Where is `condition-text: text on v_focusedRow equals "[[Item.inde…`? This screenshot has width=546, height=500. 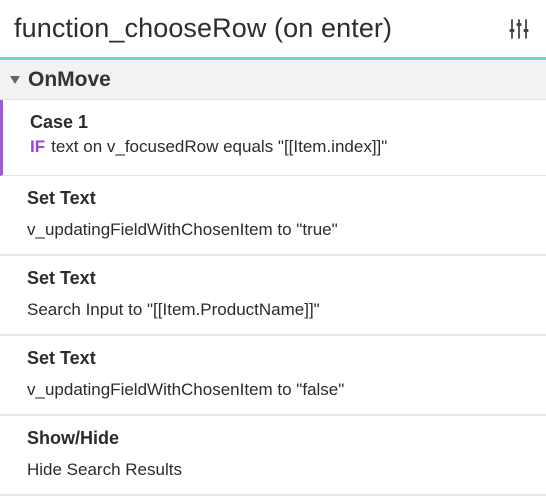 condition-text: text on v_focusedRow equals "[[Item.inde… is located at coordinates (219, 146).